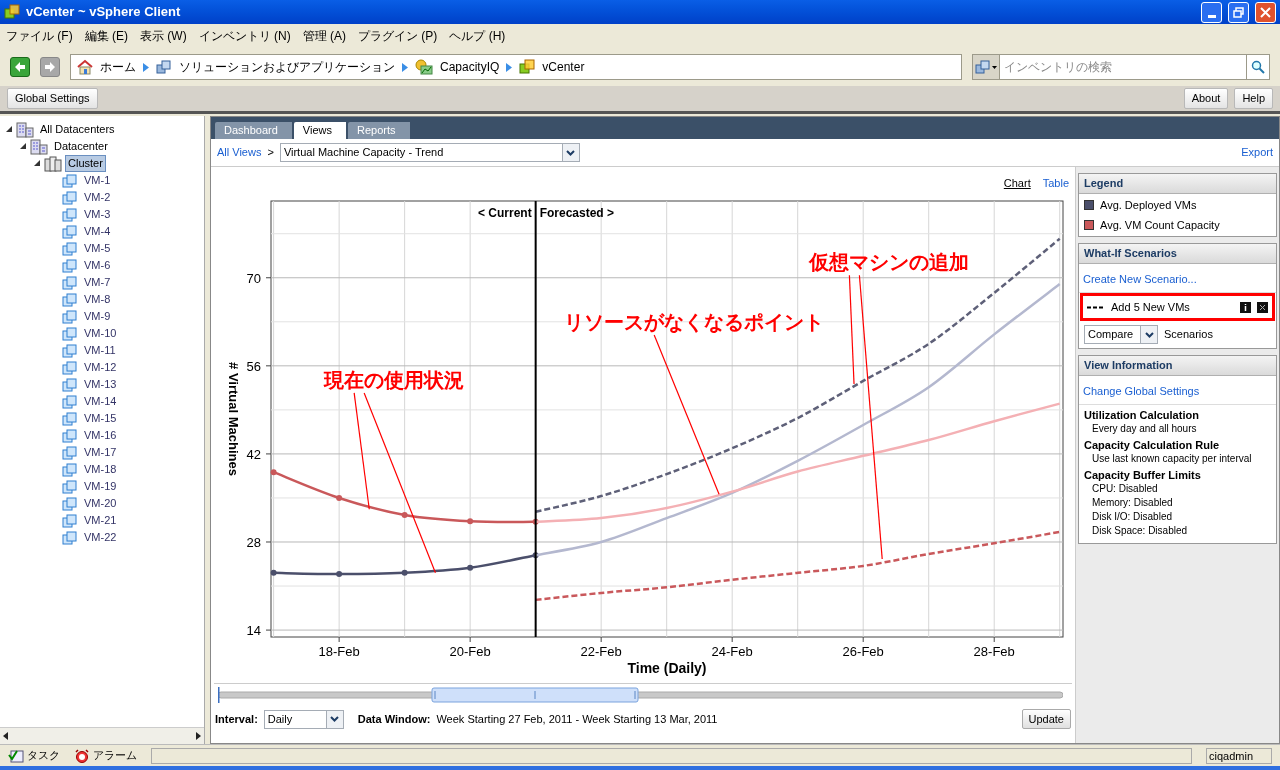 Image resolution: width=1280 pixels, height=770 pixels. What do you see at coordinates (1140, 531) in the screenshot?
I see `info-text: Disk Space: Disabled` at bounding box center [1140, 531].